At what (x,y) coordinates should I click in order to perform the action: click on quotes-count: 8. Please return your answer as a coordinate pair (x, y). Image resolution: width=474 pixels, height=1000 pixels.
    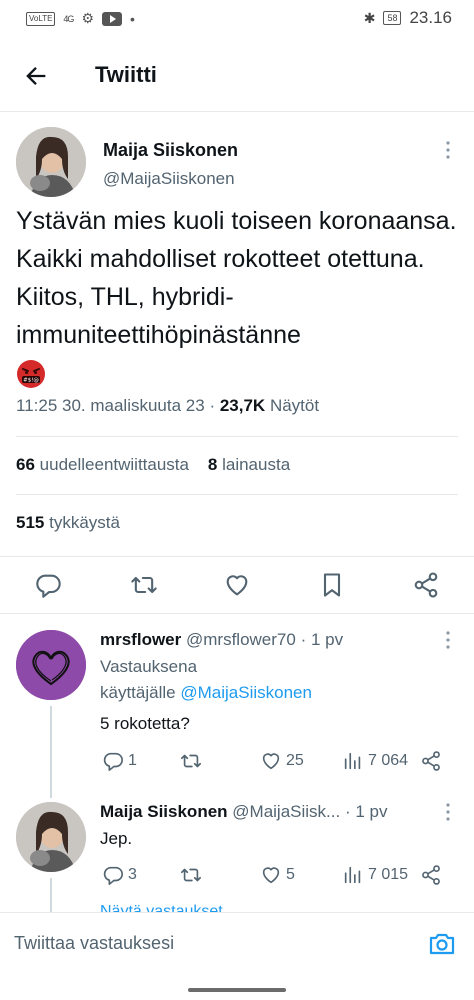
    Looking at the image, I should click on (212, 464).